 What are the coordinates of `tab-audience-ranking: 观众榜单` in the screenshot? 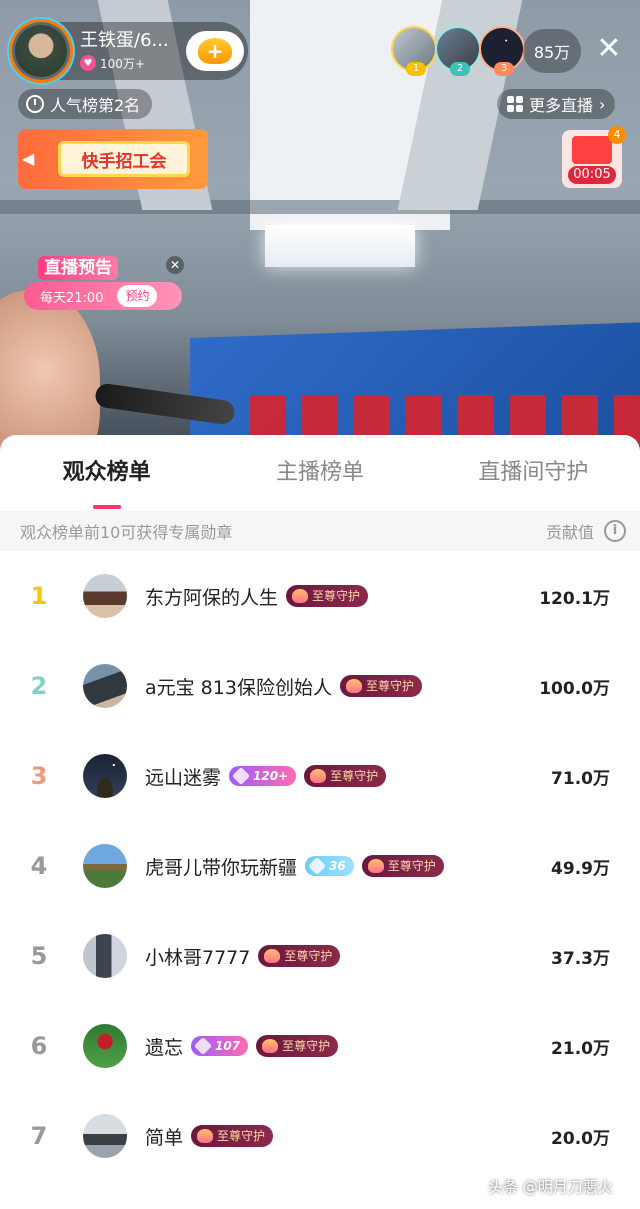 It's located at (106, 473).